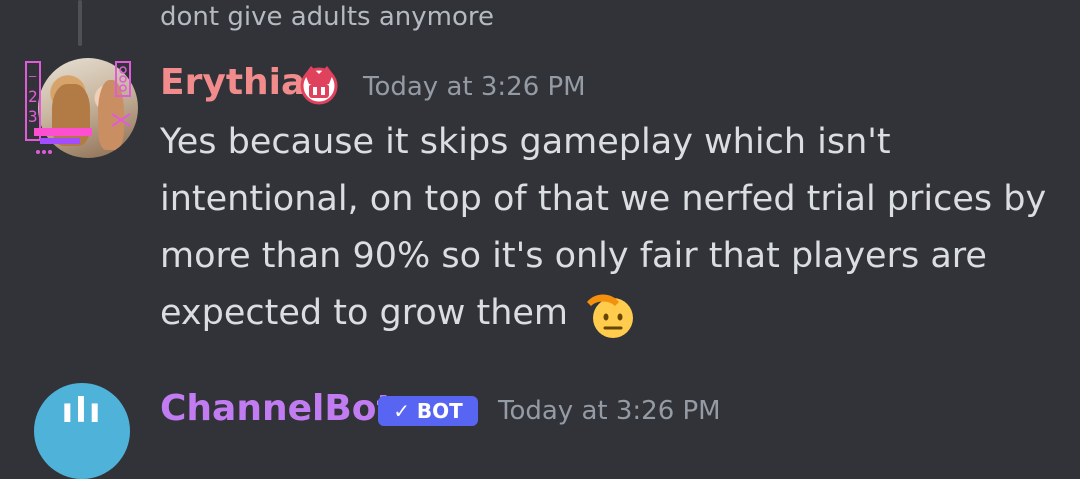  What do you see at coordinates (327, 17) in the screenshot?
I see `previous-message-text: dont give adults anymore` at bounding box center [327, 17].